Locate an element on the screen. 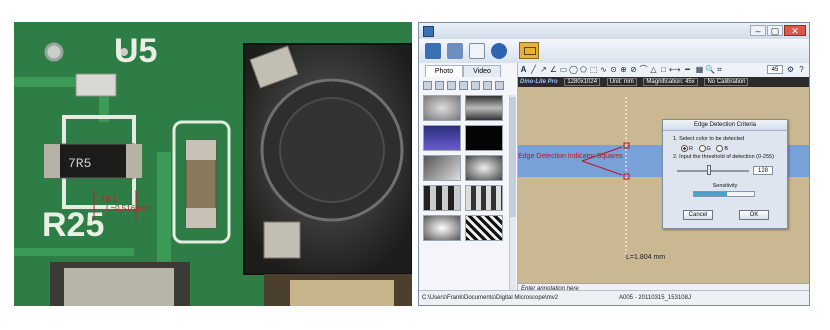 The height and width of the screenshot is (330, 830). measurement-label: L=1.804 mm is located at coordinates (646, 257).